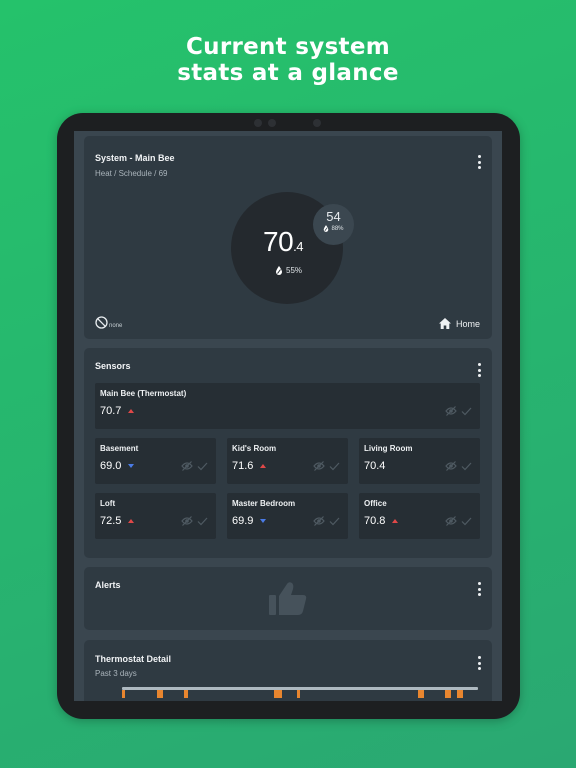 The width and height of the screenshot is (576, 768). Describe the element at coordinates (111, 521) in the screenshot. I see `sensor-temperature: 72.5` at that location.